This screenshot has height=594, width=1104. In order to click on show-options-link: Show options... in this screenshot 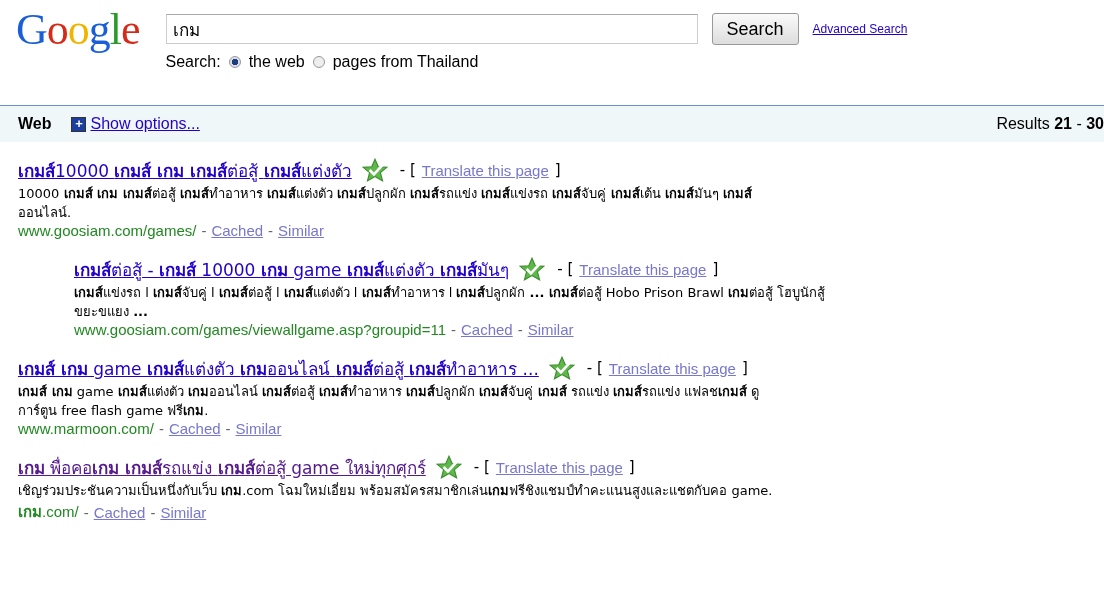, I will do `click(145, 124)`.